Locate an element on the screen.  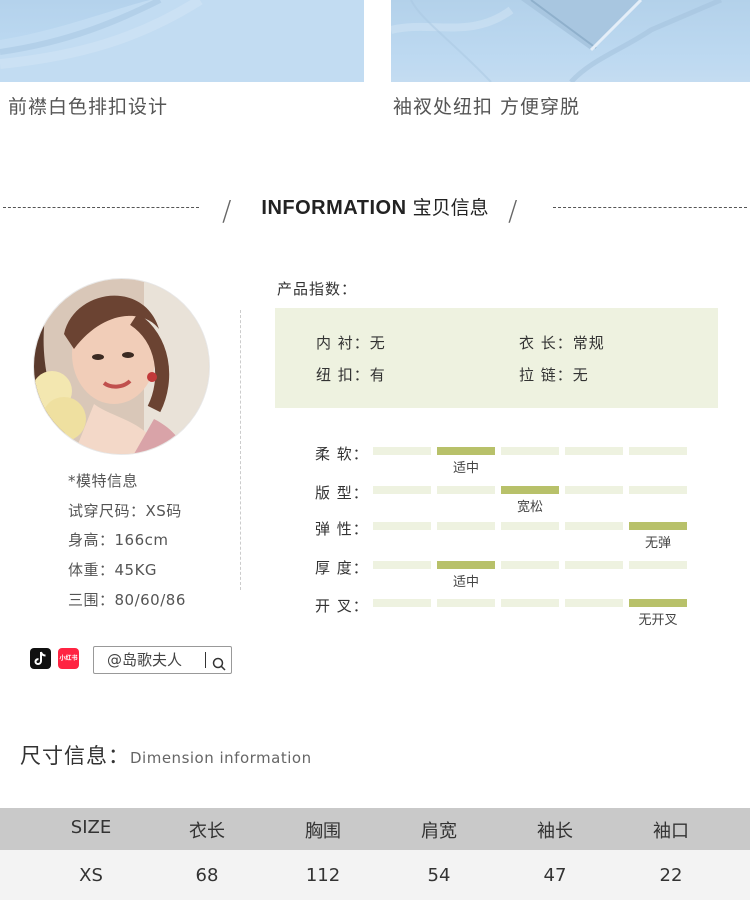
front-buttons-caption: 前襟白色排扣设计 is located at coordinates (88, 107).